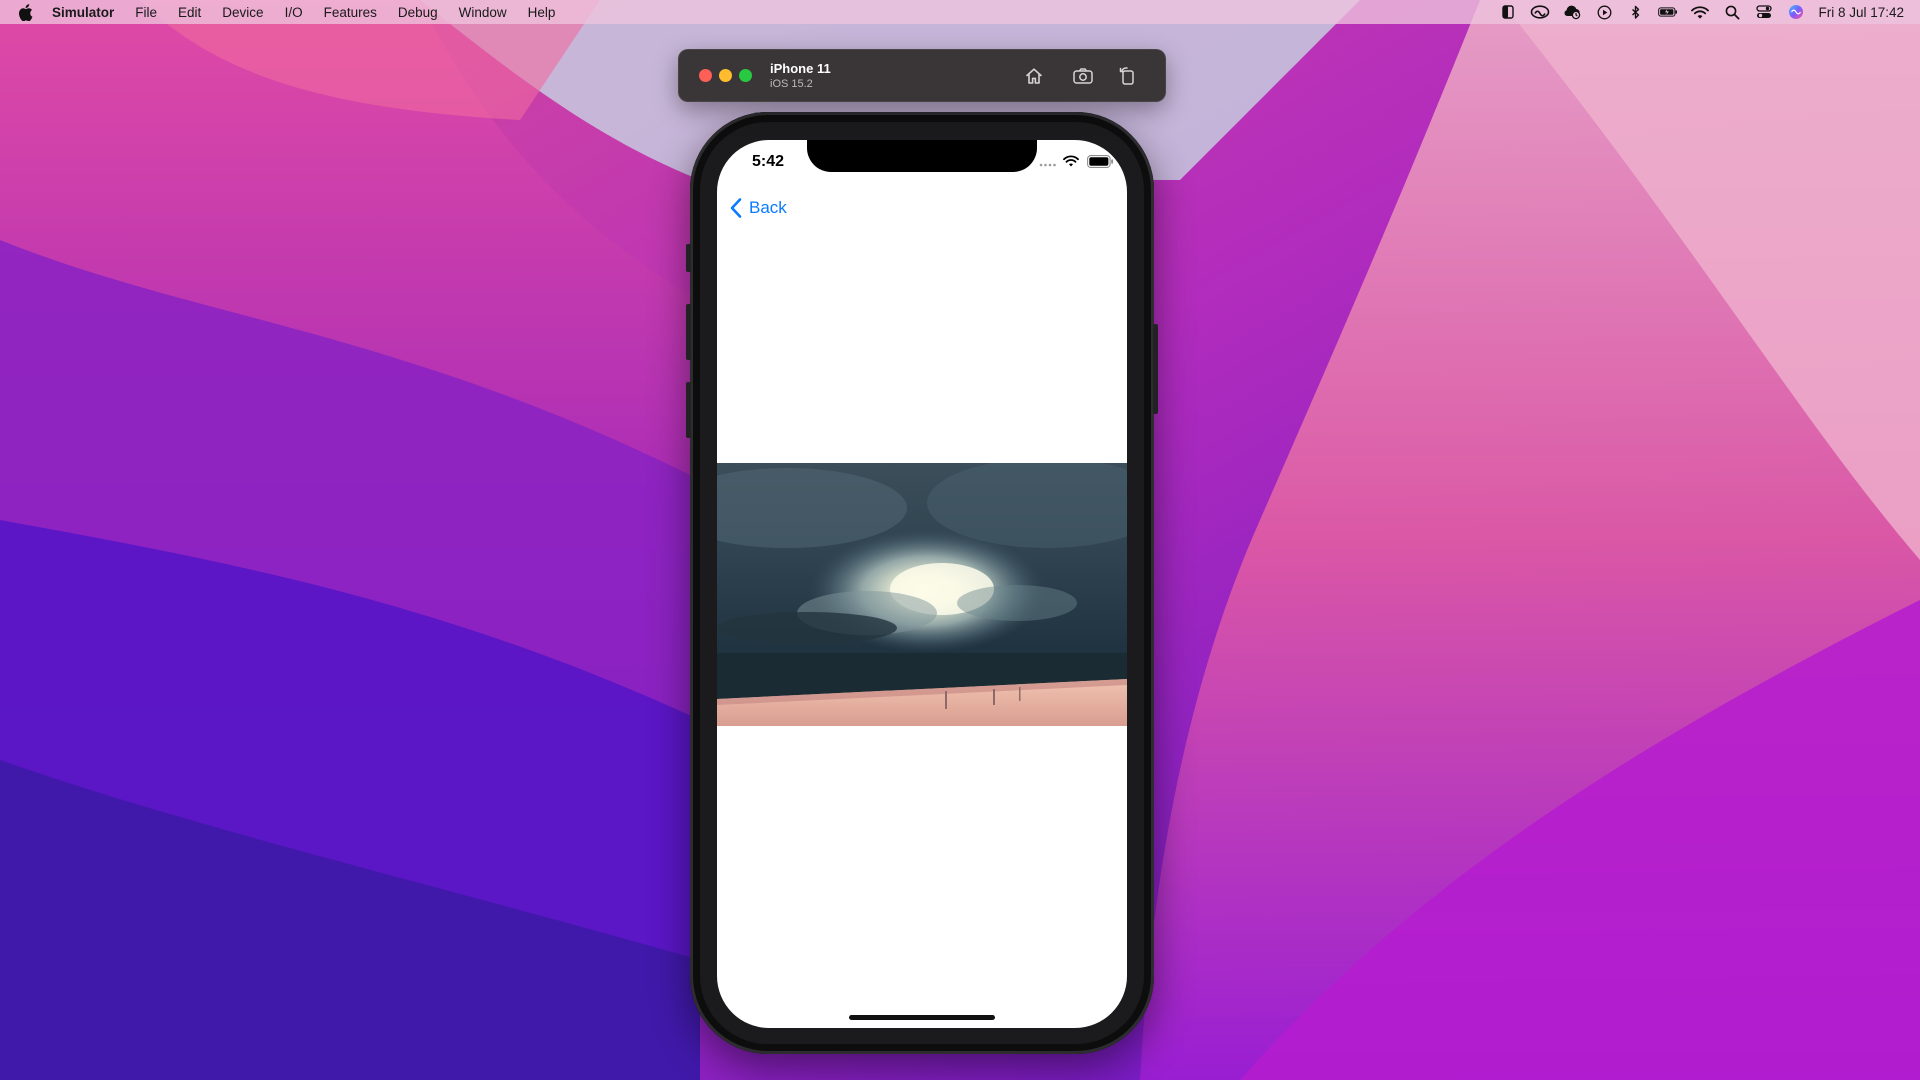 The width and height of the screenshot is (1920, 1080). I want to click on os-version: iOS 15.2, so click(791, 84).